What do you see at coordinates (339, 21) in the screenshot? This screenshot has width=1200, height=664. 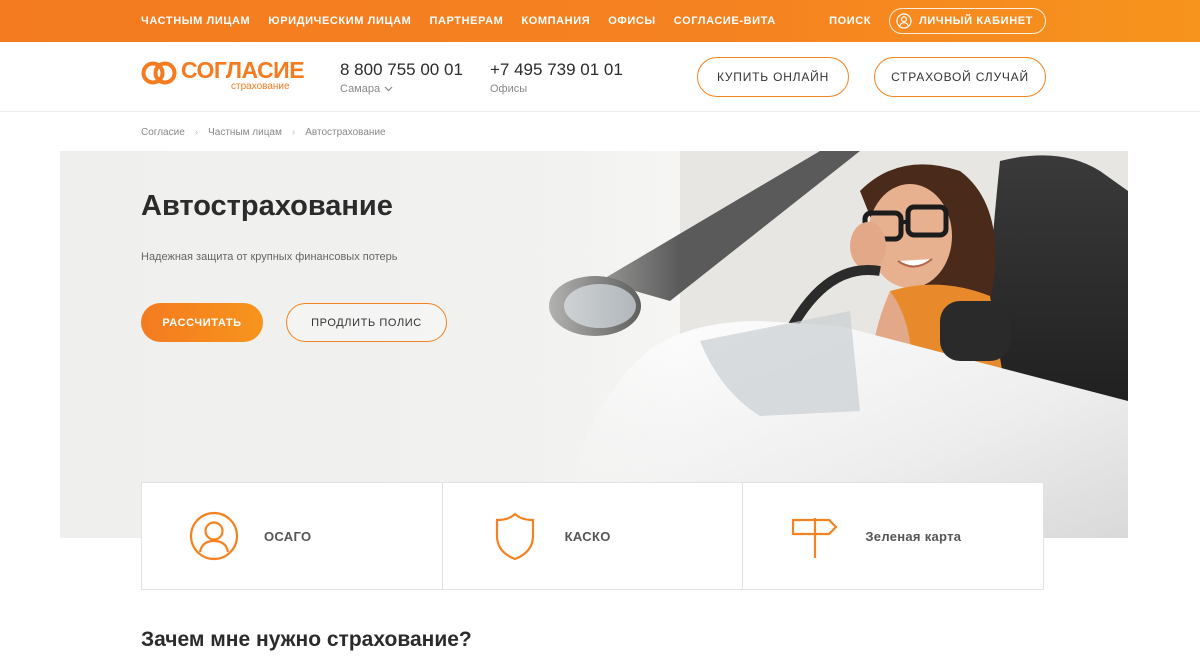 I see `topnav-item-legal: ЮРИДИЧЕСКИМ ЛИЦАМ` at bounding box center [339, 21].